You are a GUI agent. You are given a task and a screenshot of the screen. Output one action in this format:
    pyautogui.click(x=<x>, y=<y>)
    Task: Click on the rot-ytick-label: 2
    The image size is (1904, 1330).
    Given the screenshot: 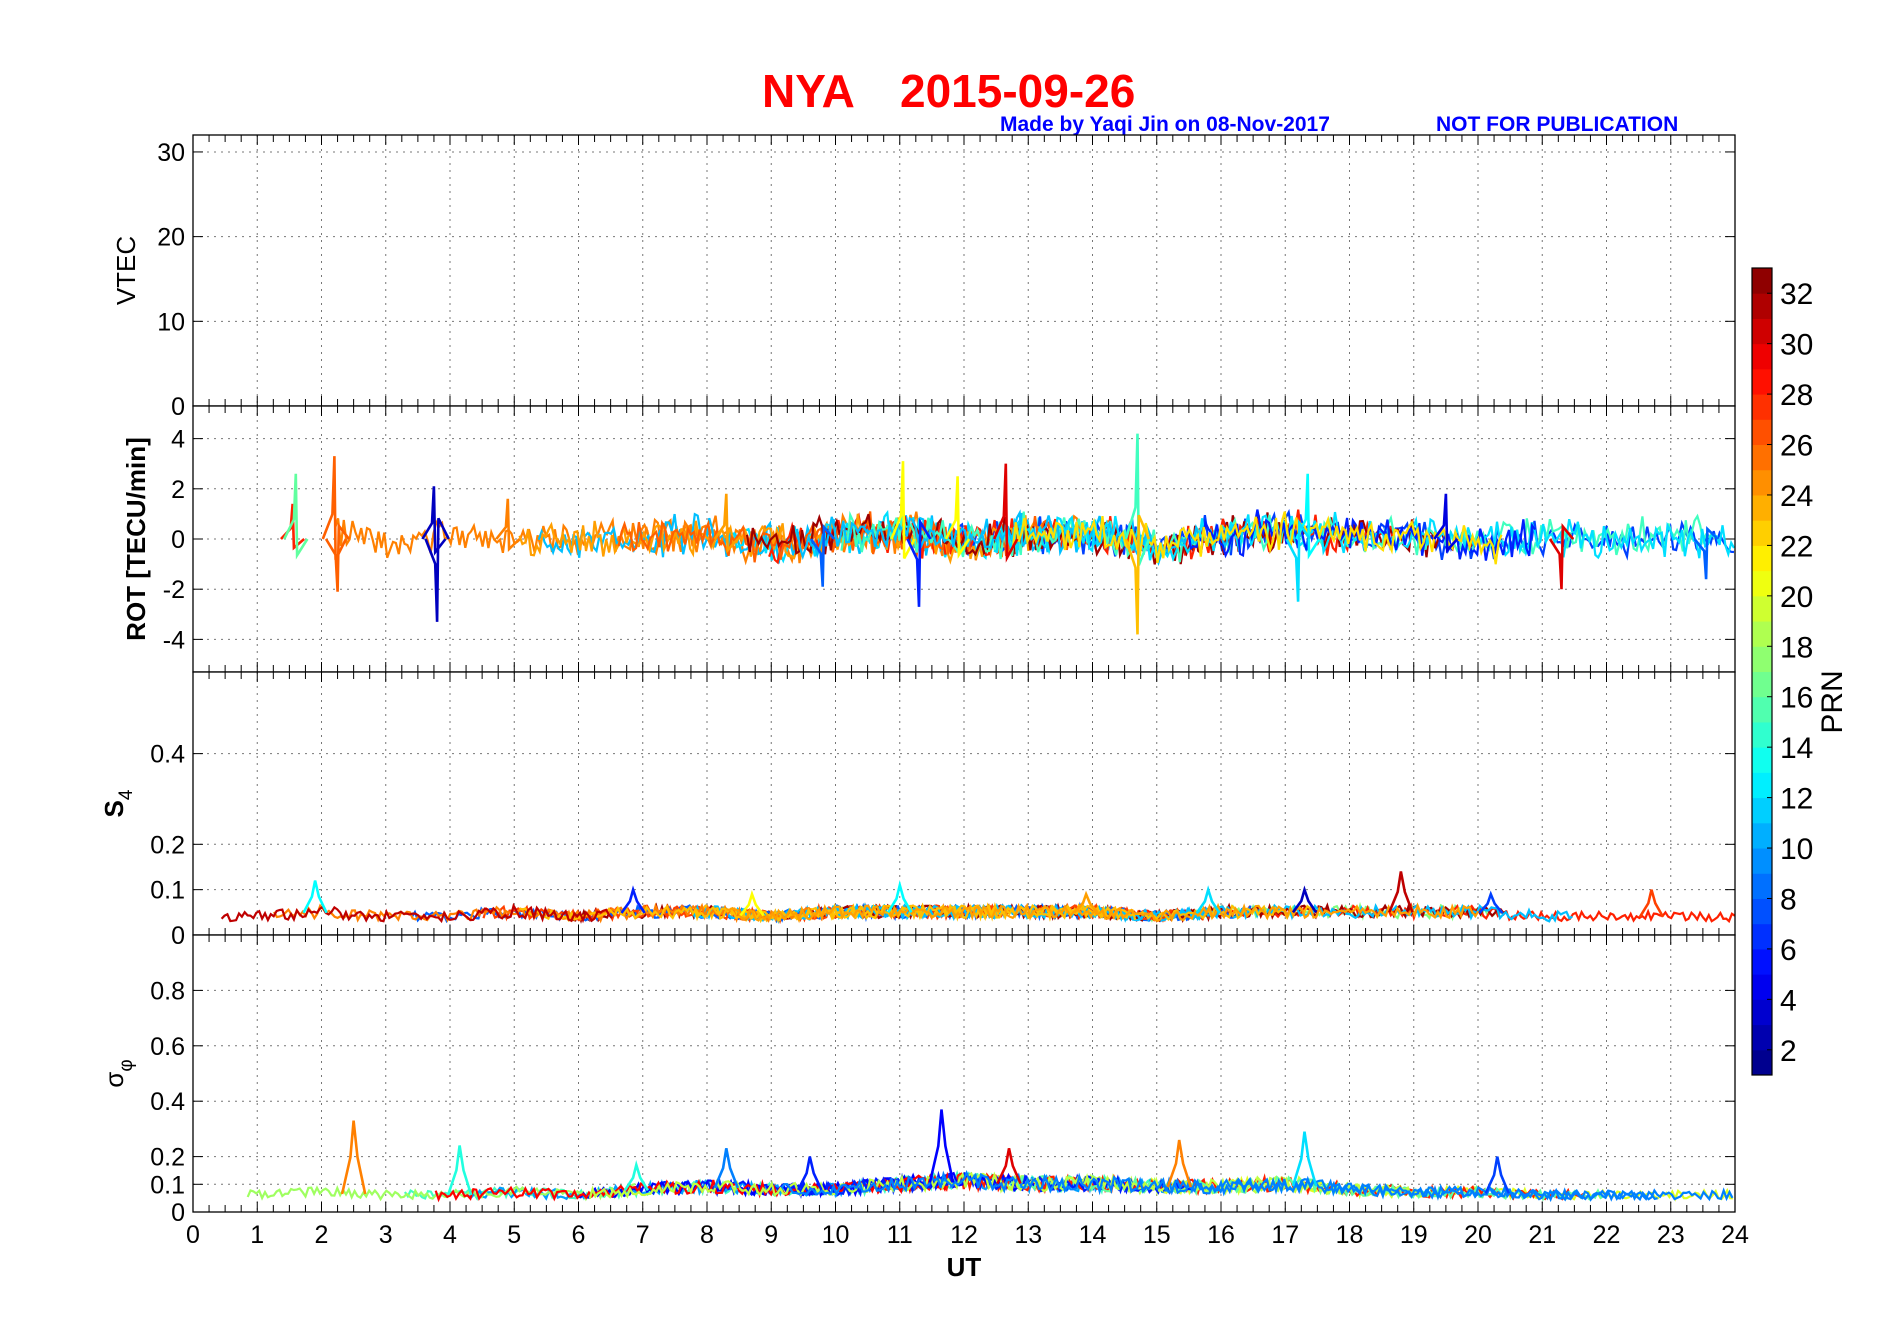 What is the action you would take?
    pyautogui.click(x=178, y=490)
    